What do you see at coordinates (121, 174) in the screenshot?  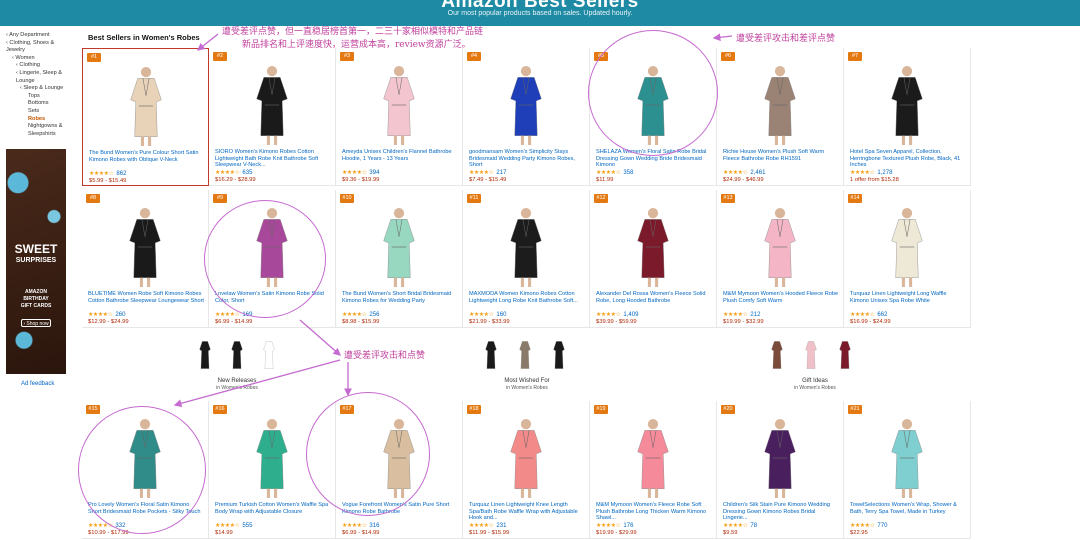 I see `review-count: 862` at bounding box center [121, 174].